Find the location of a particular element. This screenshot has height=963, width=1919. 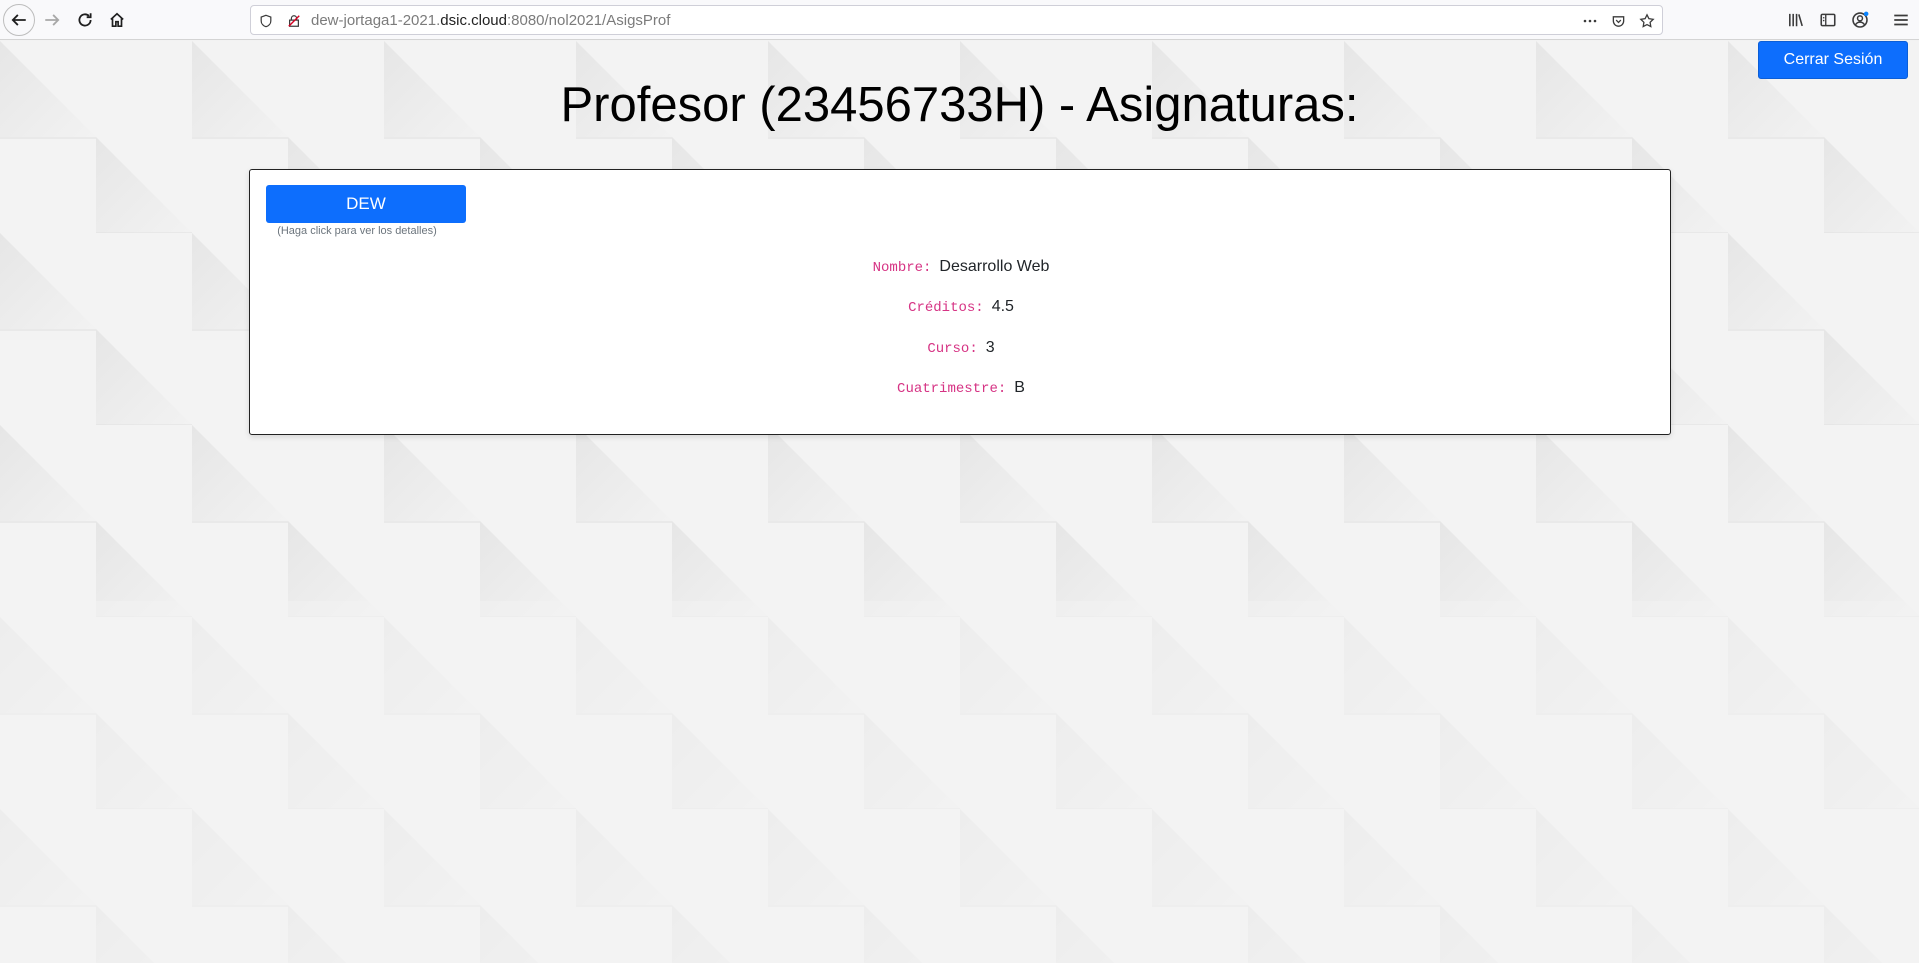

home-icon is located at coordinates (117, 20).